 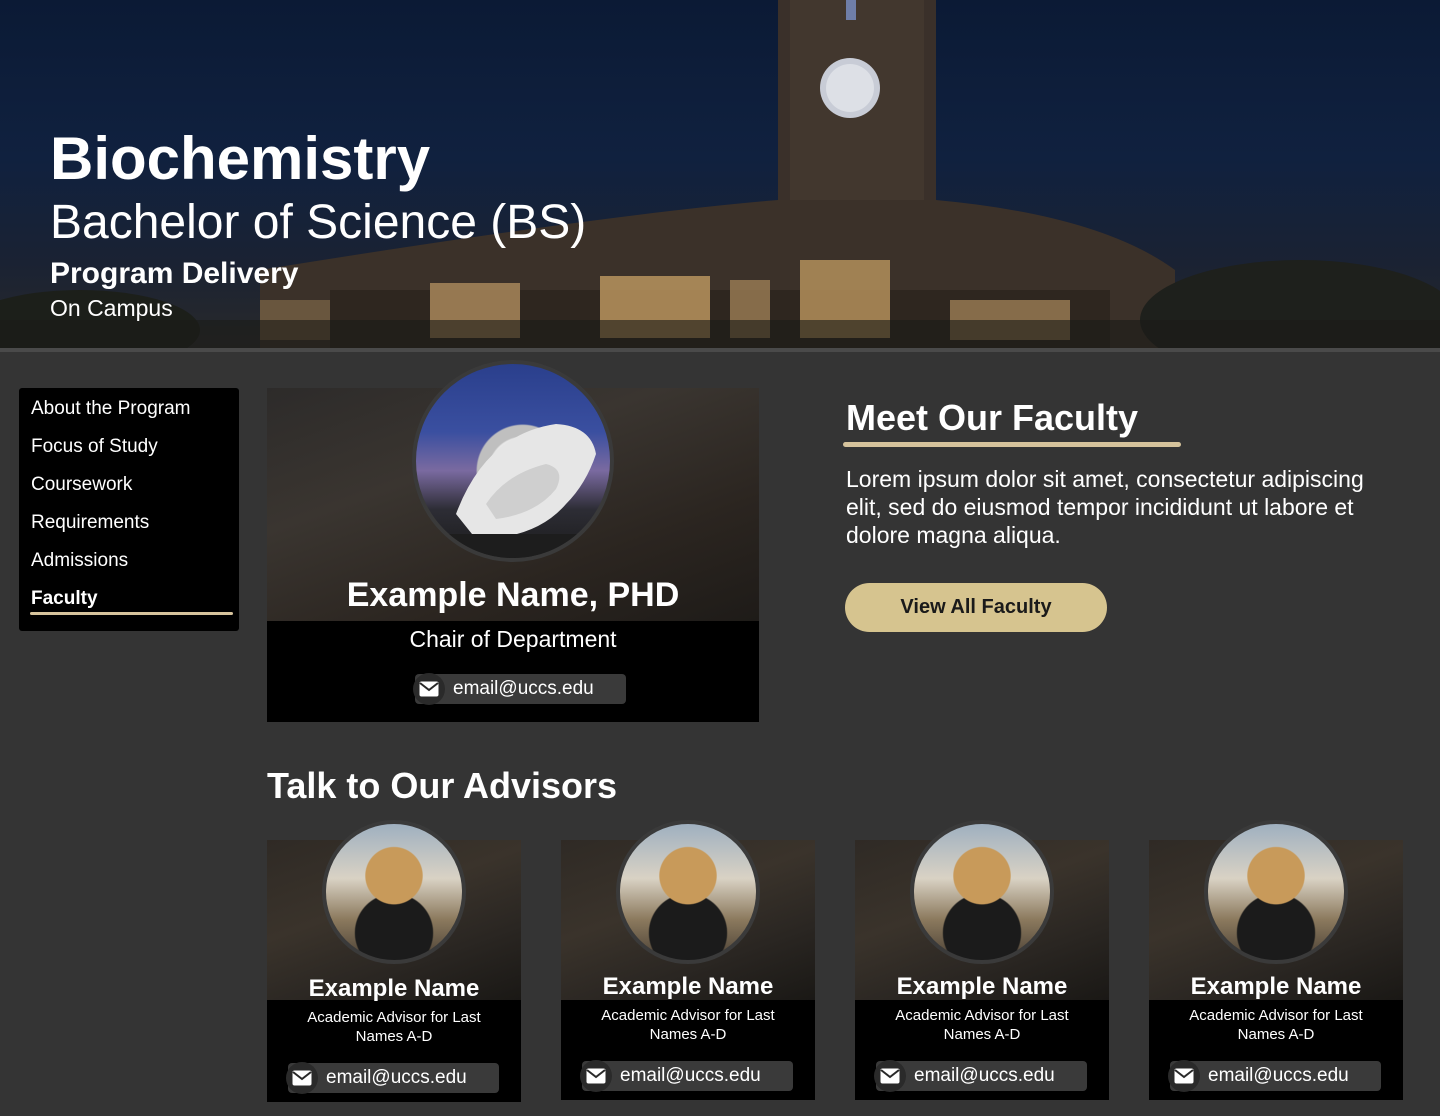 I want to click on sidebar-item-focus-of-study: Focus of Study, so click(x=129, y=451).